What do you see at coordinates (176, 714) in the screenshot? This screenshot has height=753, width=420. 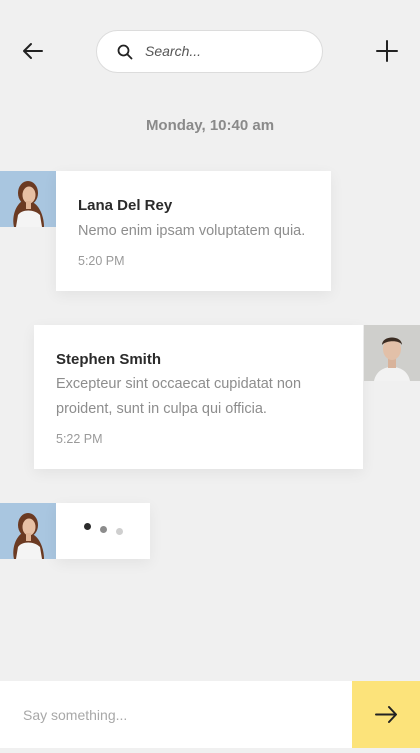 I see `message-input` at bounding box center [176, 714].